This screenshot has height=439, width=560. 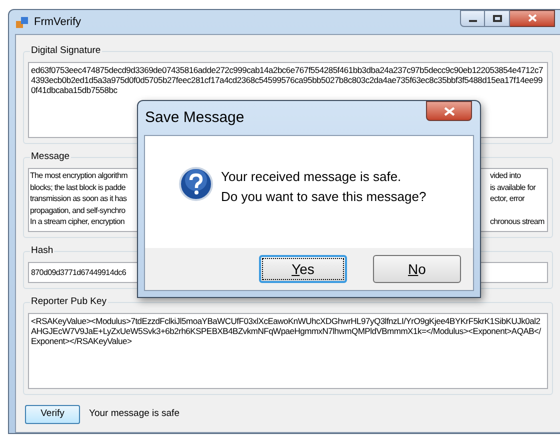 What do you see at coordinates (79, 200) in the screenshot?
I see `text-line: transmission as soon as it has` at bounding box center [79, 200].